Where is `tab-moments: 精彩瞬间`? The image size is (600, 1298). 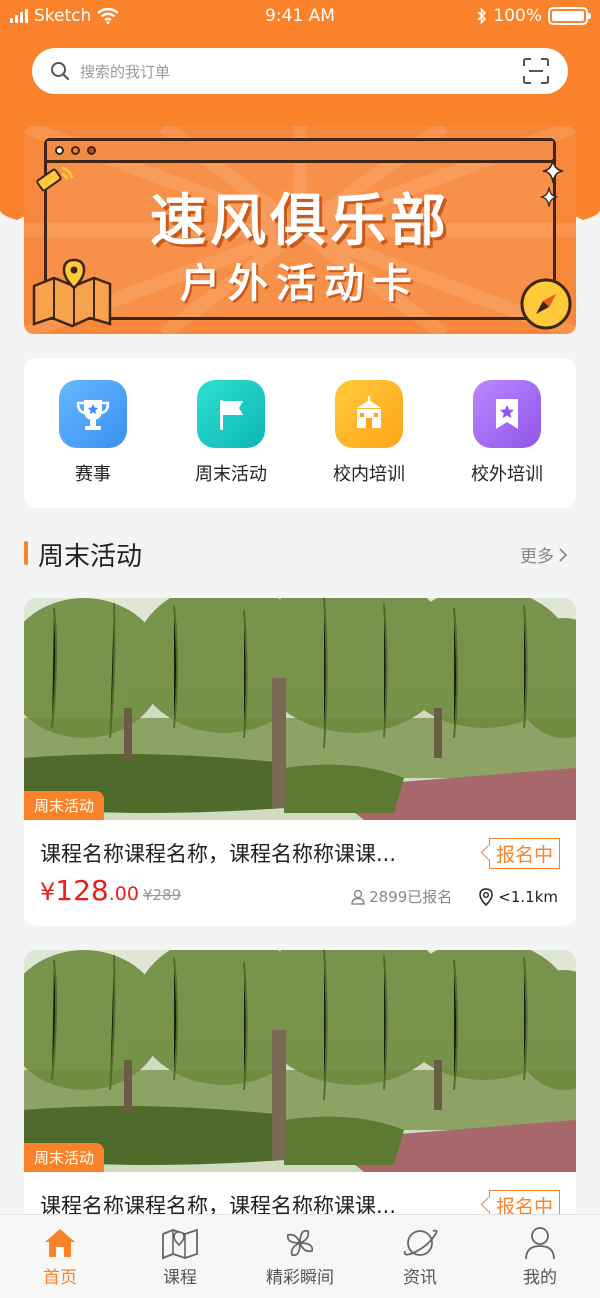 tab-moments: 精彩瞬间 is located at coordinates (300, 1260).